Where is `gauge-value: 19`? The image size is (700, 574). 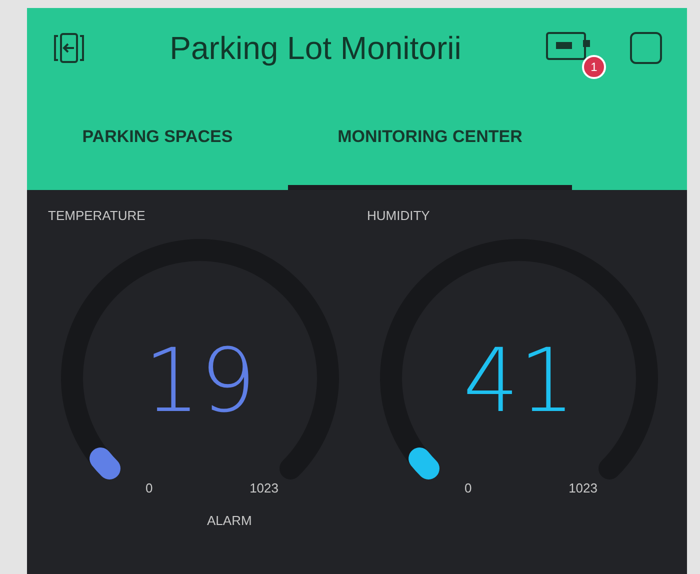 gauge-value: 19 is located at coordinates (200, 380).